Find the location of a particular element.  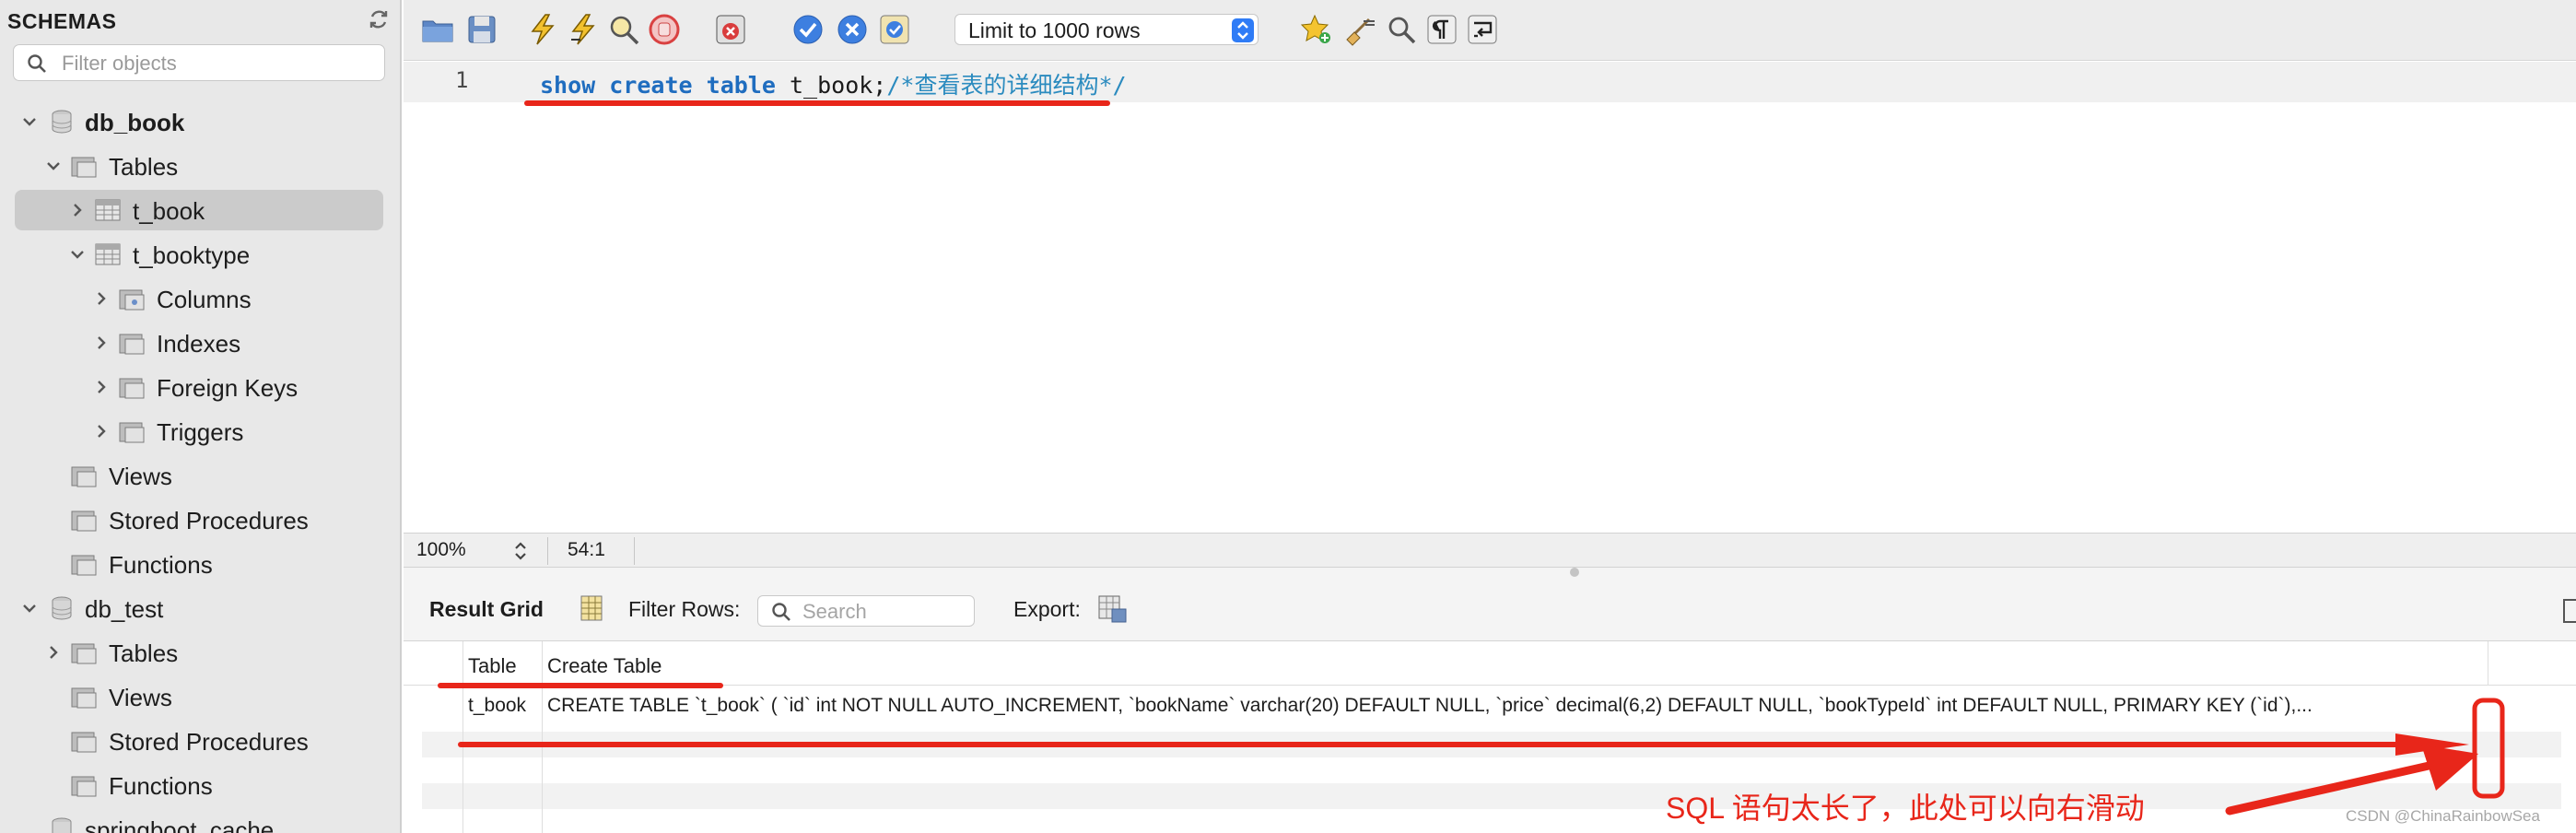

watermark: CSDN @ChinaRainbowSea is located at coordinates (2443, 816).